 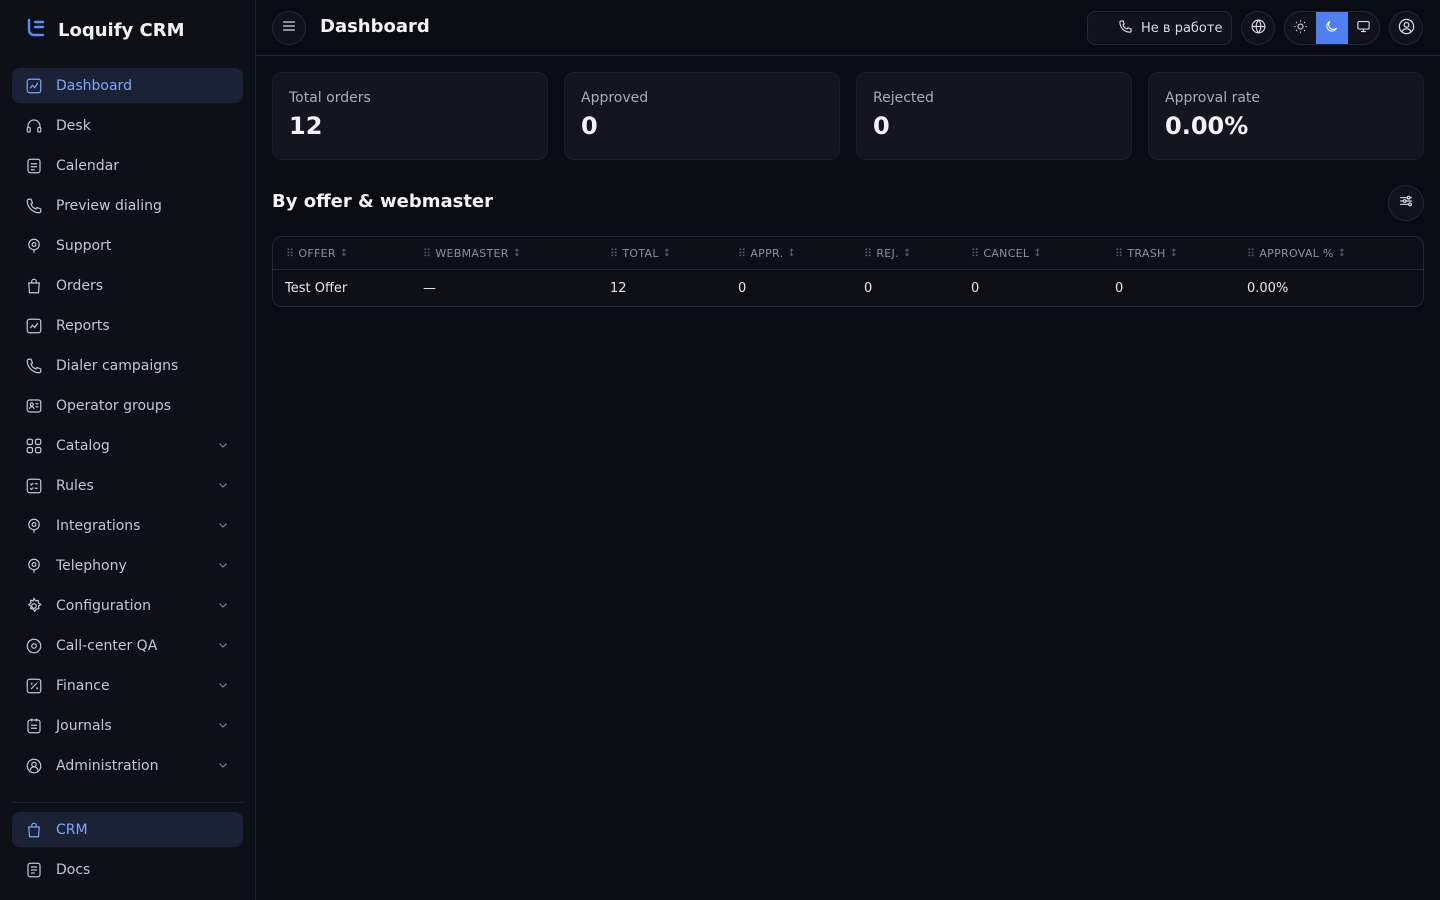 I want to click on theme-switcher, so click(x=1332, y=28).